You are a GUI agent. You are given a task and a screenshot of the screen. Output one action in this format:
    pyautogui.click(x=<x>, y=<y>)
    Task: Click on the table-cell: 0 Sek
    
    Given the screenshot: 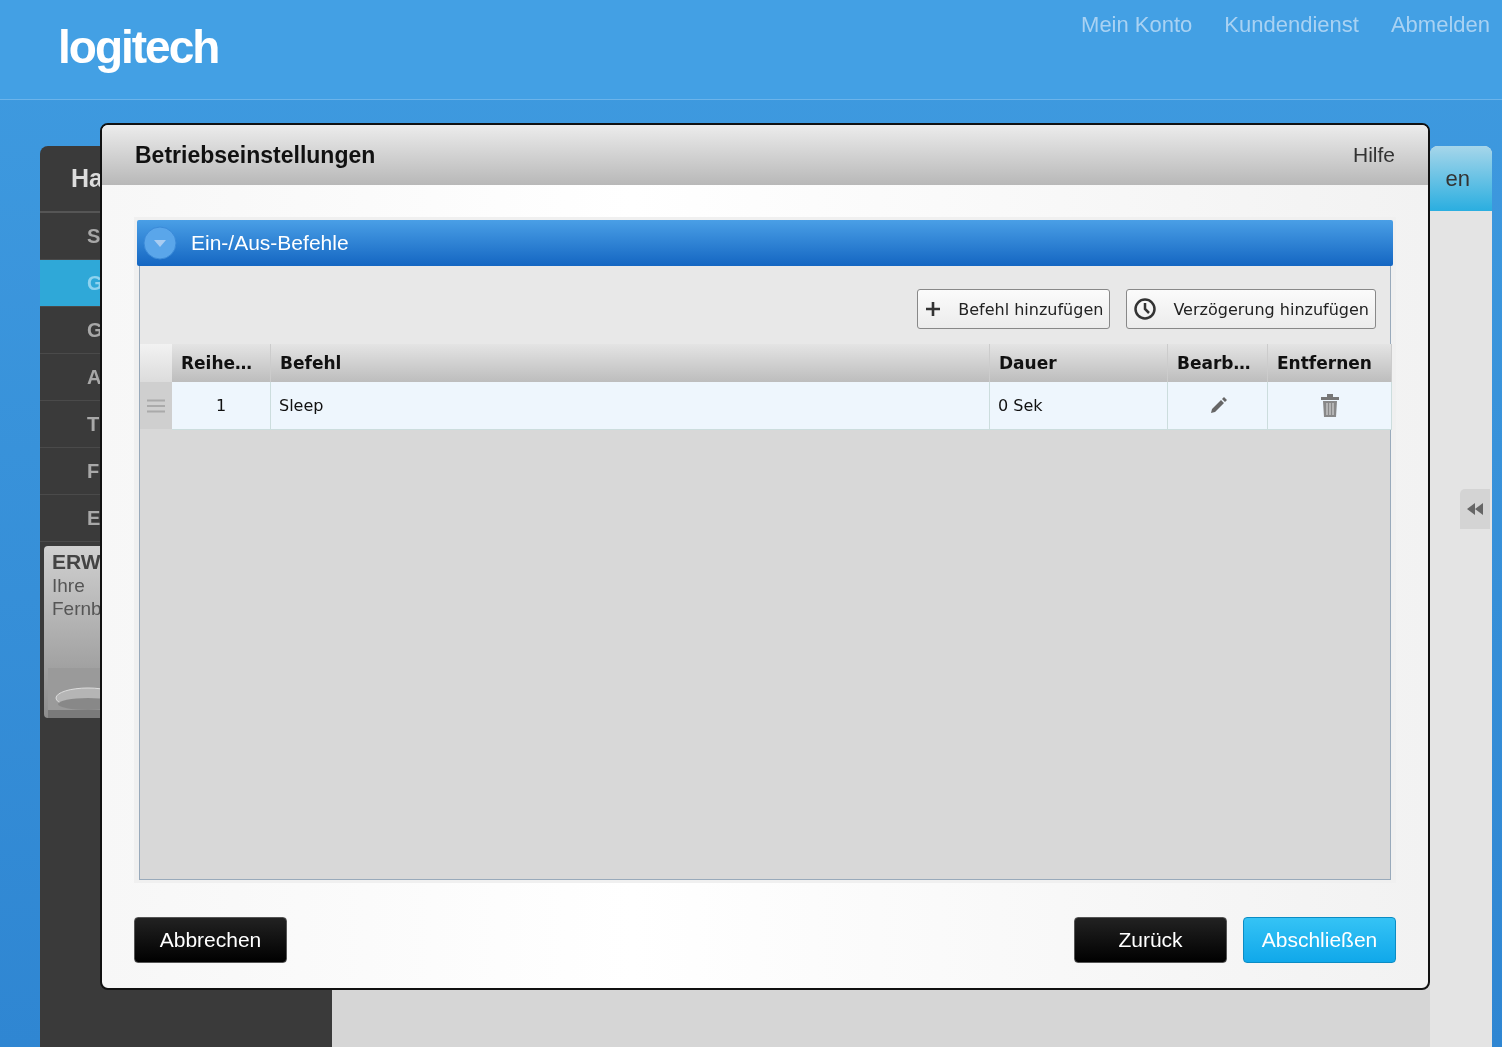 What is the action you would take?
    pyautogui.click(x=1079, y=406)
    